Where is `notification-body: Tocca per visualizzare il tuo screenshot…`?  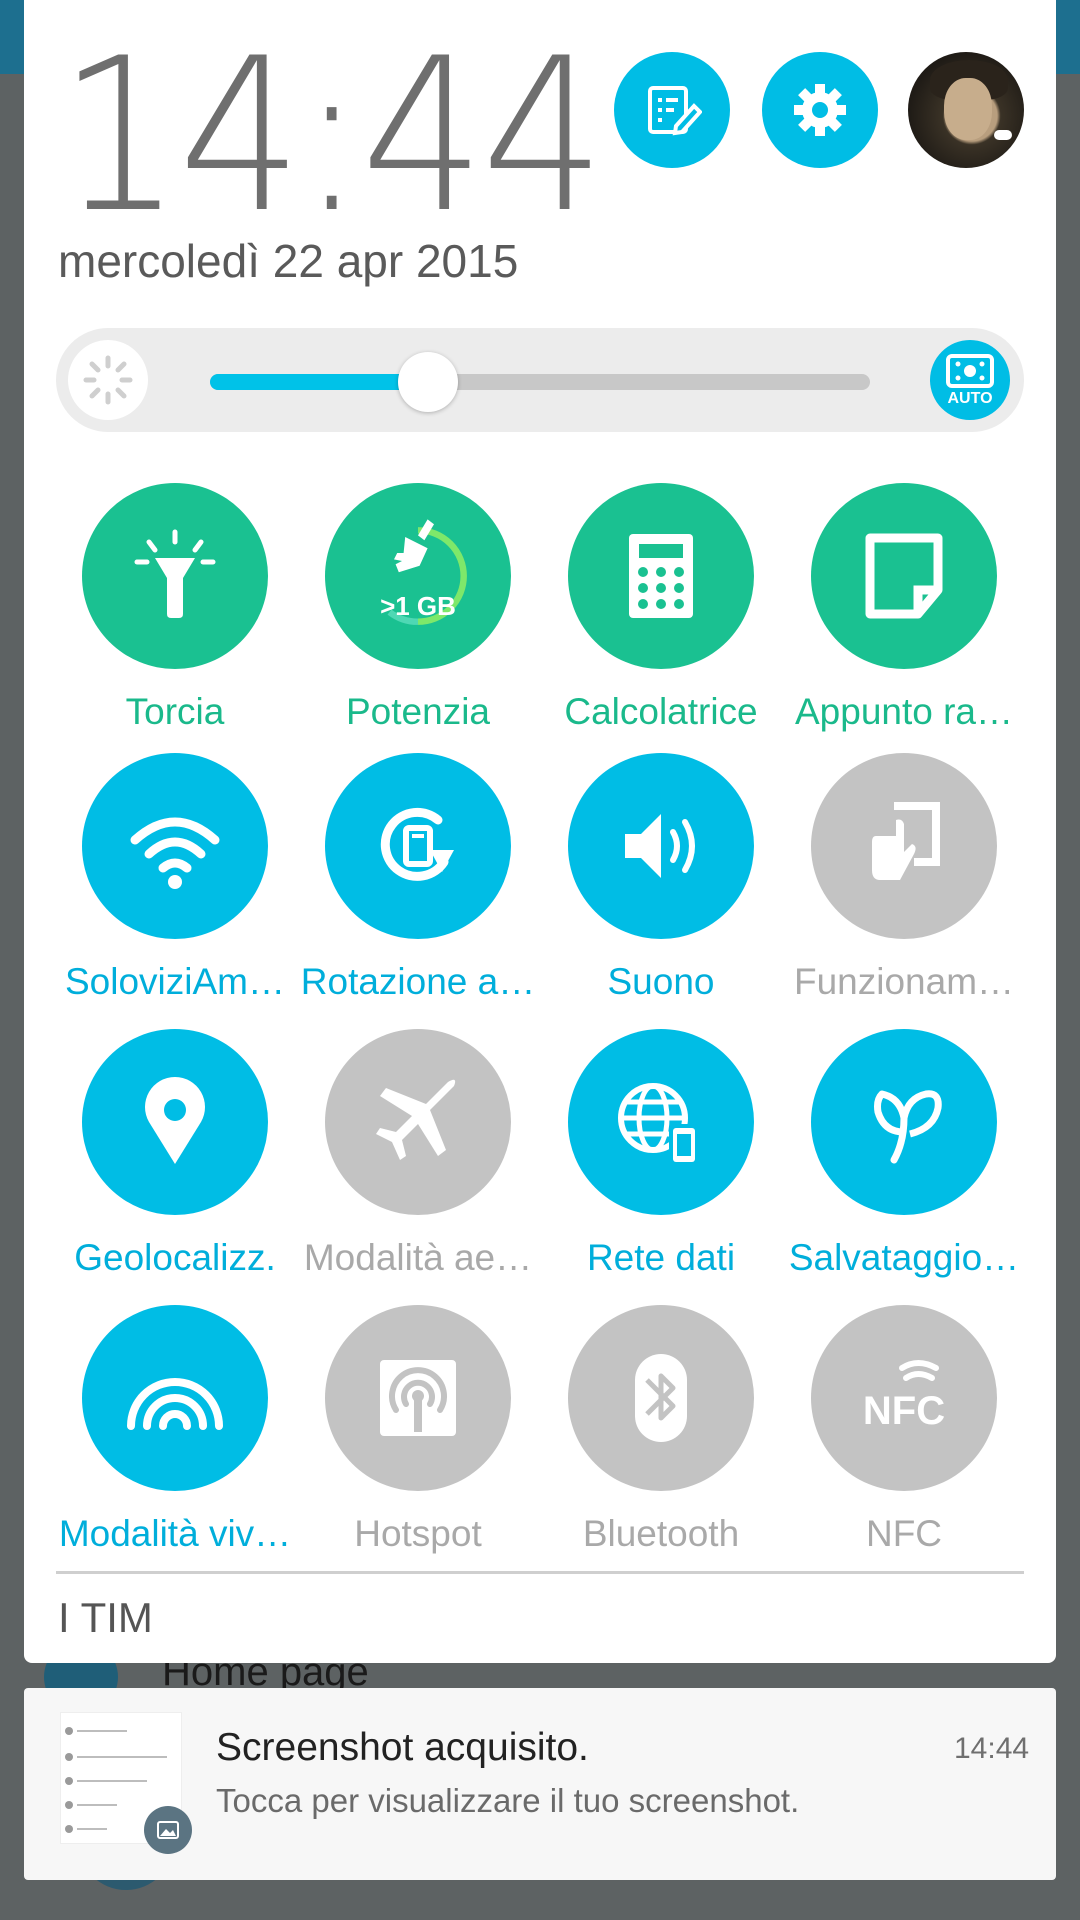
notification-body: Tocca per visualizzare il tuo screenshot… is located at coordinates (508, 1800).